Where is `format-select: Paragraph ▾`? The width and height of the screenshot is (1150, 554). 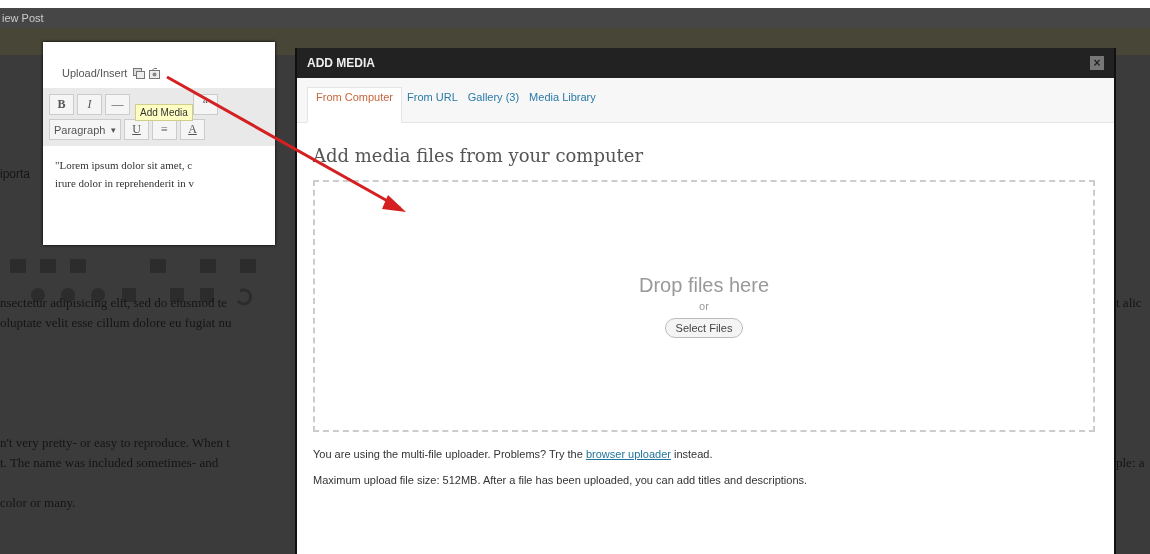 format-select: Paragraph ▾ is located at coordinates (85, 129).